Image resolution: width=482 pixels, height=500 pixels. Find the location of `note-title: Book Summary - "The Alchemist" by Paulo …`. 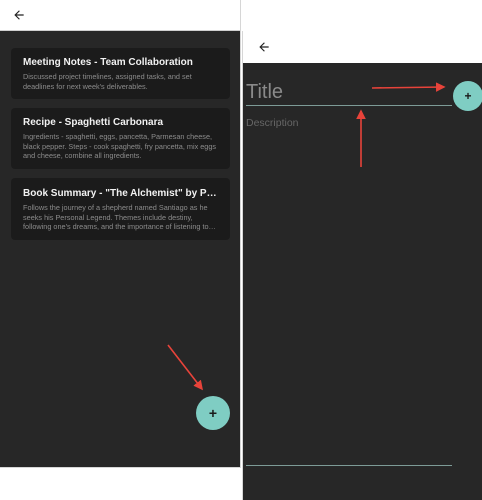

note-title: Book Summary - "The Alchemist" by Paulo … is located at coordinates (120, 193).